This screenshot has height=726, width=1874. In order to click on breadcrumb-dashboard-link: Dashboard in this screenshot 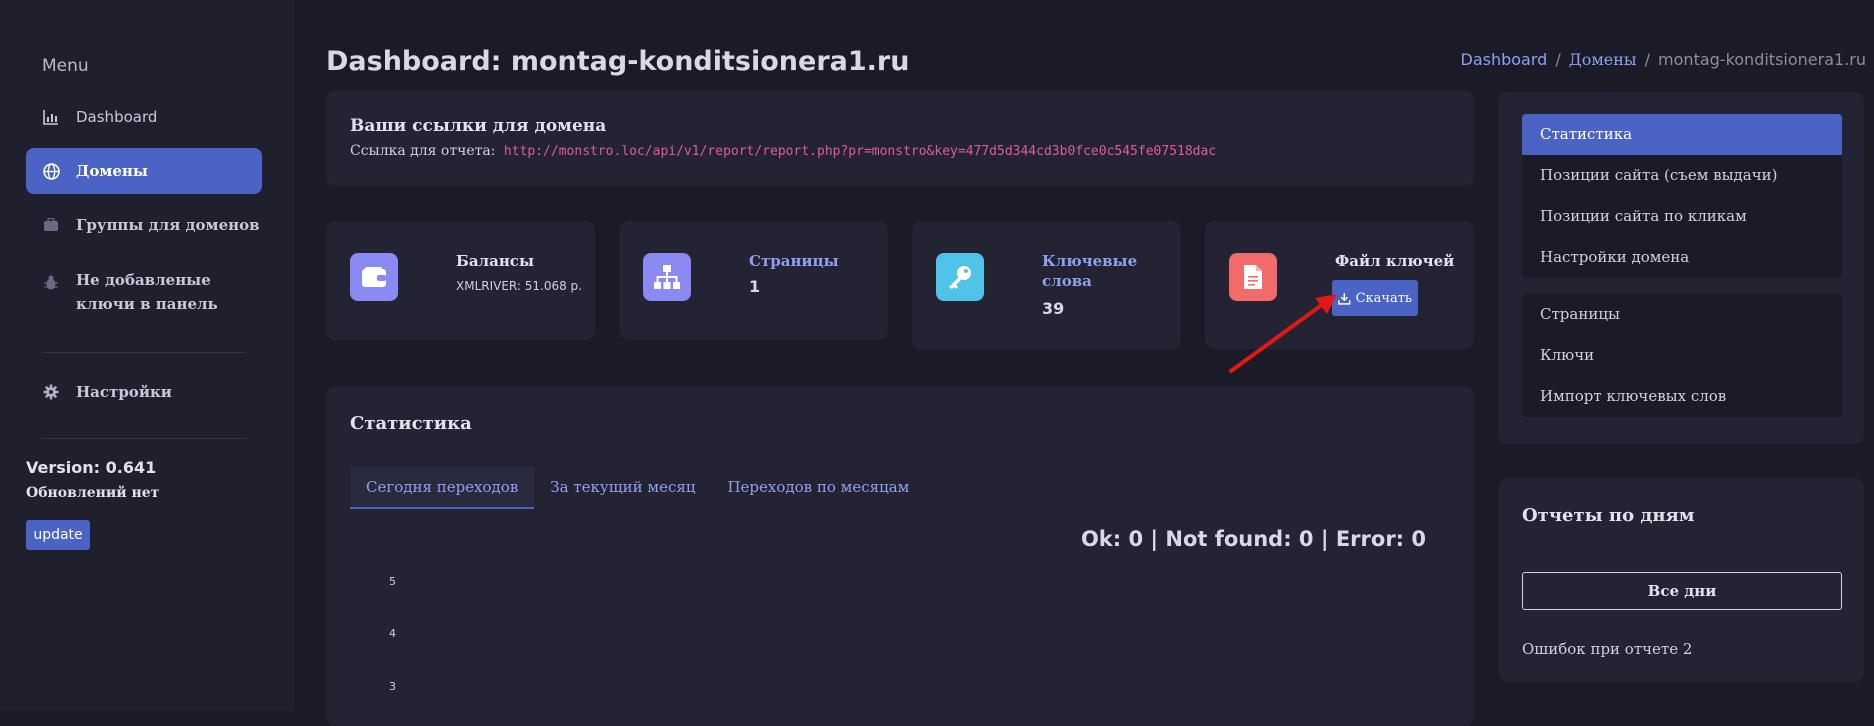, I will do `click(1504, 59)`.